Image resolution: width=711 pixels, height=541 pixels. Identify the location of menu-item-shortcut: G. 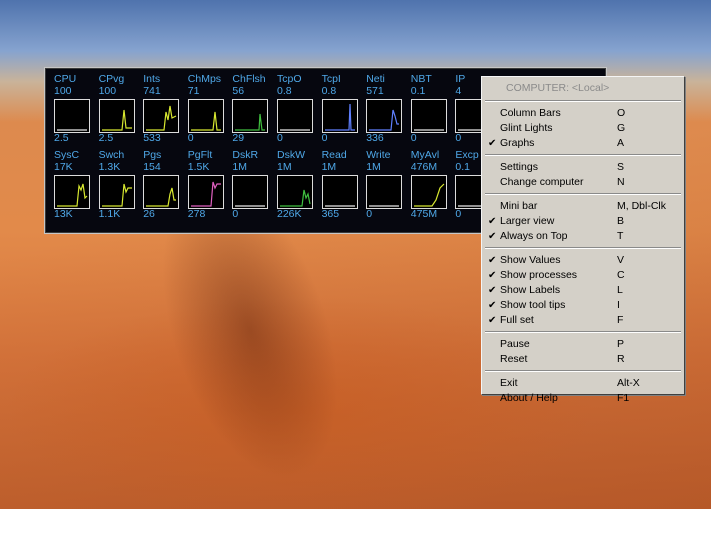
(621, 128).